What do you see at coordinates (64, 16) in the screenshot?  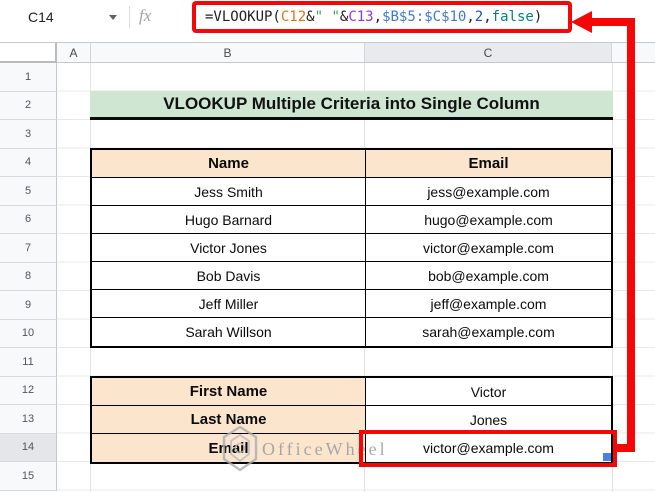 I see `name-box: C14` at bounding box center [64, 16].